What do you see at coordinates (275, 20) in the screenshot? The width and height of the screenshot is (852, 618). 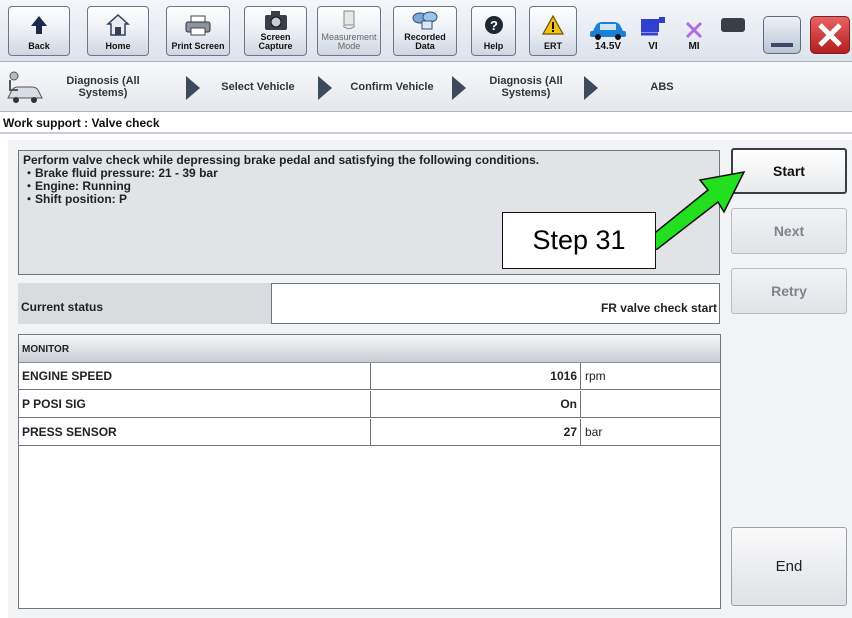 I see `camera-icon` at bounding box center [275, 20].